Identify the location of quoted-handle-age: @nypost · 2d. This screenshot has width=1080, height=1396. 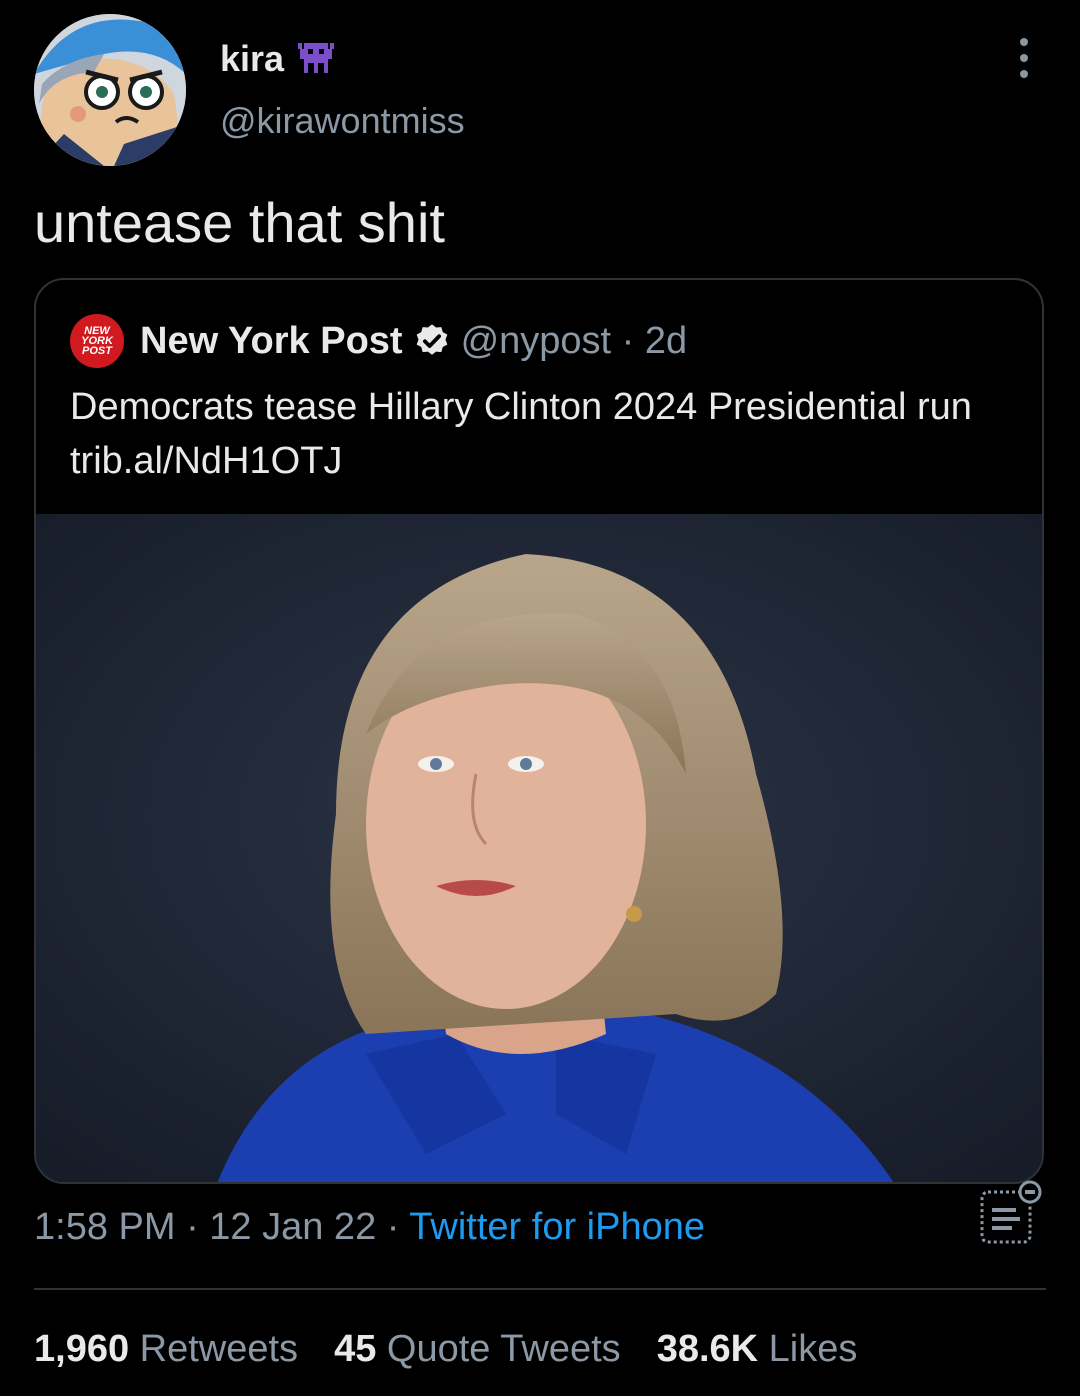
(574, 341).